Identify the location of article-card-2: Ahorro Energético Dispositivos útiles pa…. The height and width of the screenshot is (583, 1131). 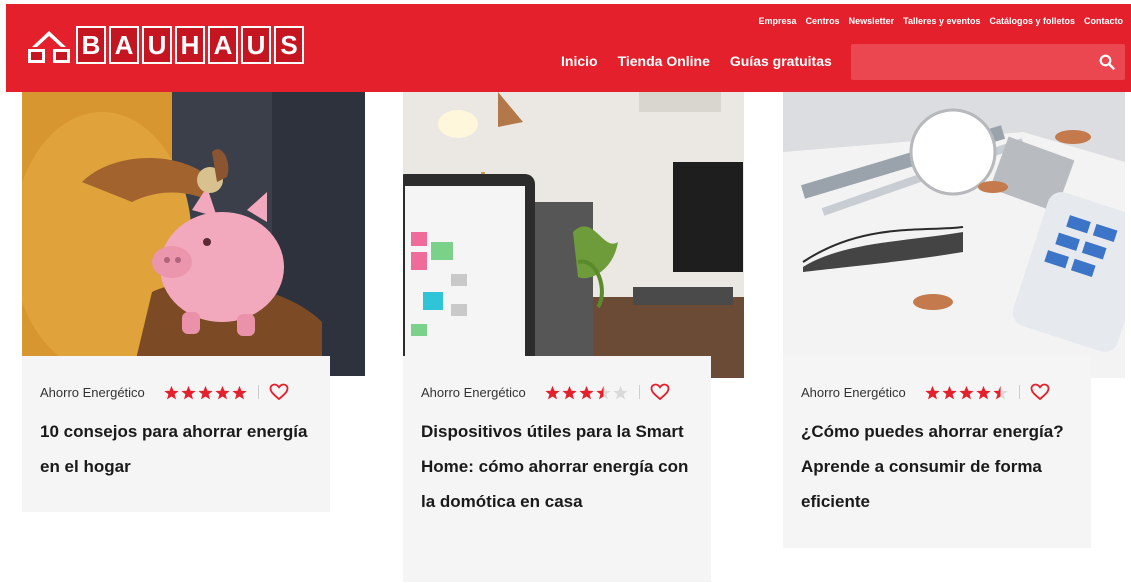
(557, 469).